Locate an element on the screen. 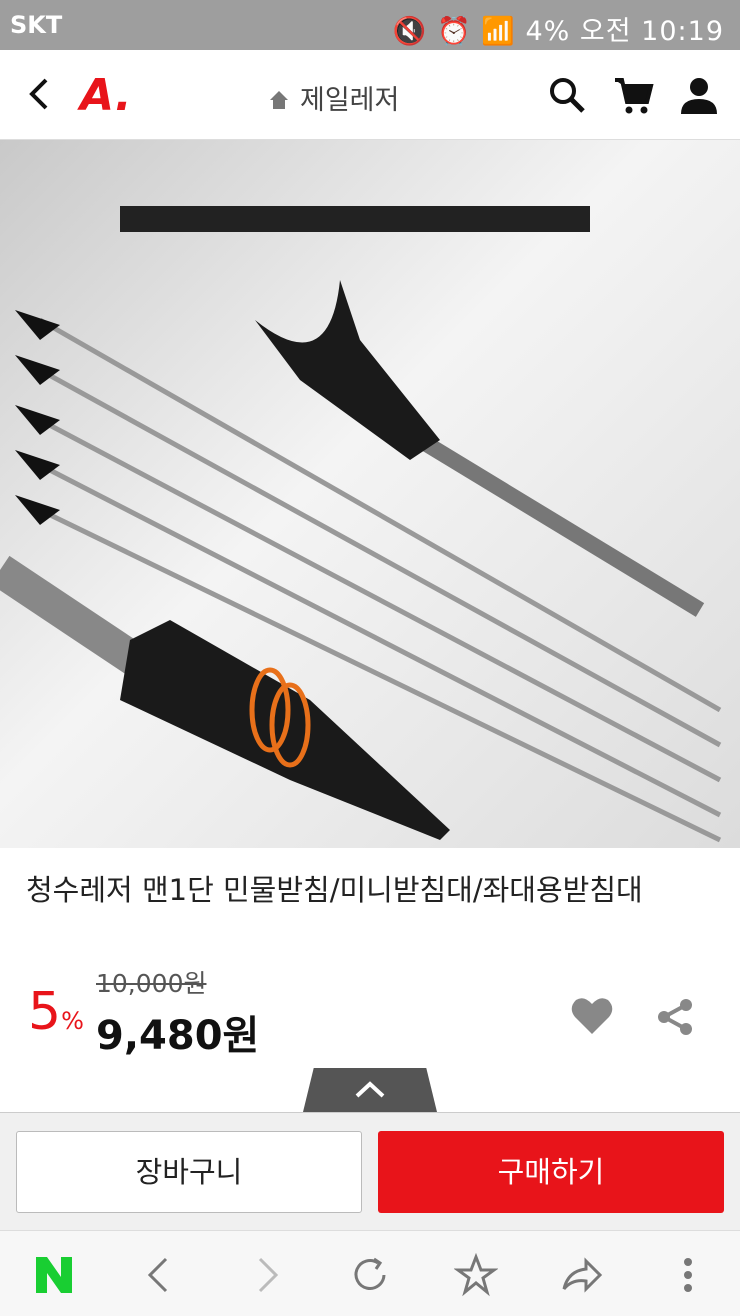 The height and width of the screenshot is (1316, 740). purchase-bar: 장바구니 구매하기 is located at coordinates (370, 1171).